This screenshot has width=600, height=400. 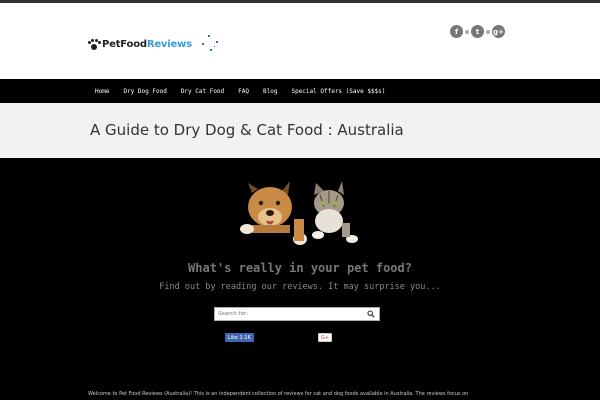 What do you see at coordinates (211, 43) in the screenshot?
I see `southern-cross-icon` at bounding box center [211, 43].